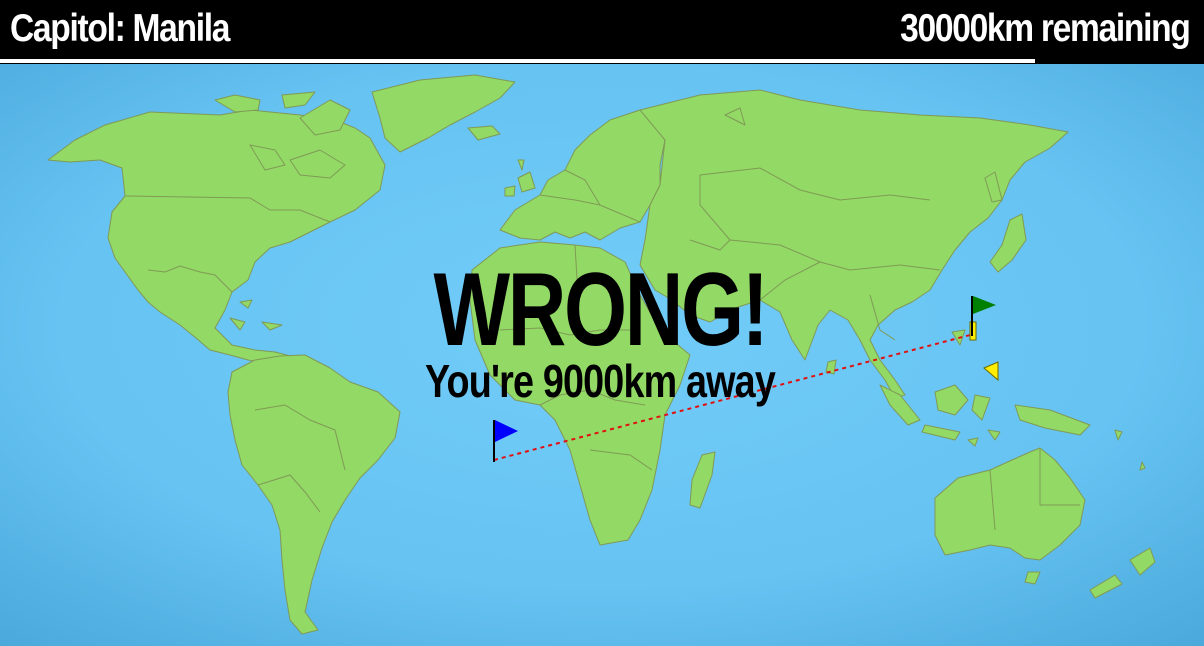 The height and width of the screenshot is (646, 1204). Describe the element at coordinates (518, 61) in the screenshot. I see `distance-progress-bar` at that location.